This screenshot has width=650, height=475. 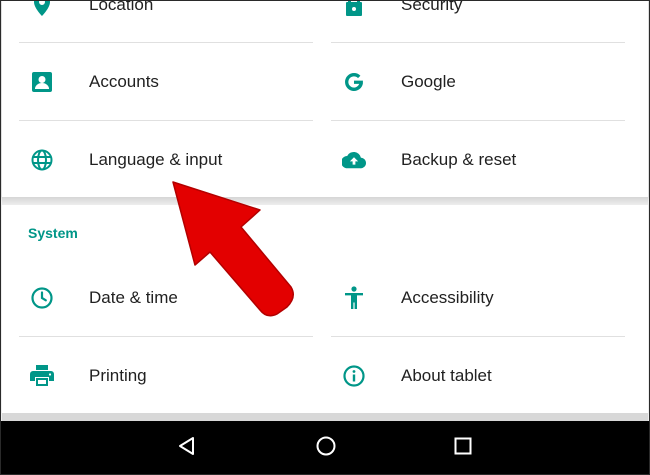 I want to click on navigation-bar, so click(x=325, y=447).